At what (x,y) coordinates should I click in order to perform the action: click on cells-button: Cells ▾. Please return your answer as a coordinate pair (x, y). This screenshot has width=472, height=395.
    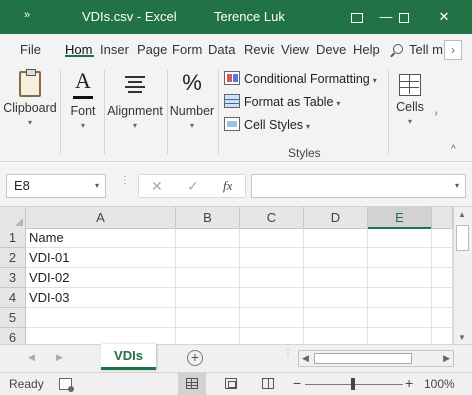
    Looking at the image, I should click on (410, 97).